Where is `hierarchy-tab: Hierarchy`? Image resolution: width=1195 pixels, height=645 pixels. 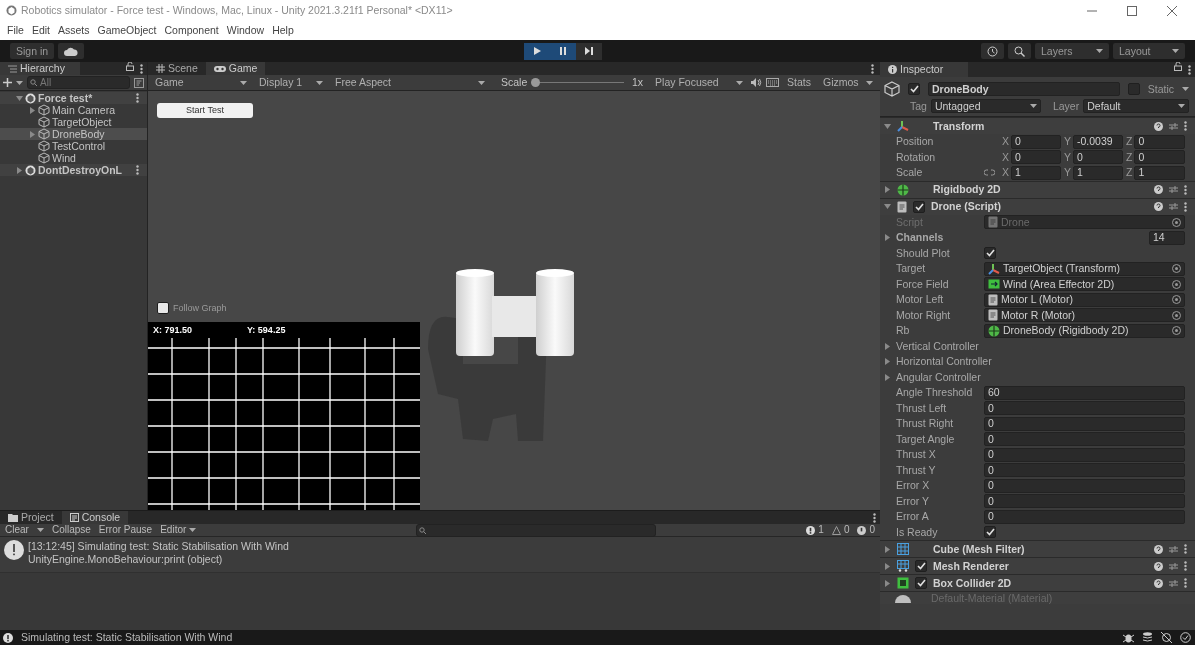 hierarchy-tab: Hierarchy is located at coordinates (40, 68).